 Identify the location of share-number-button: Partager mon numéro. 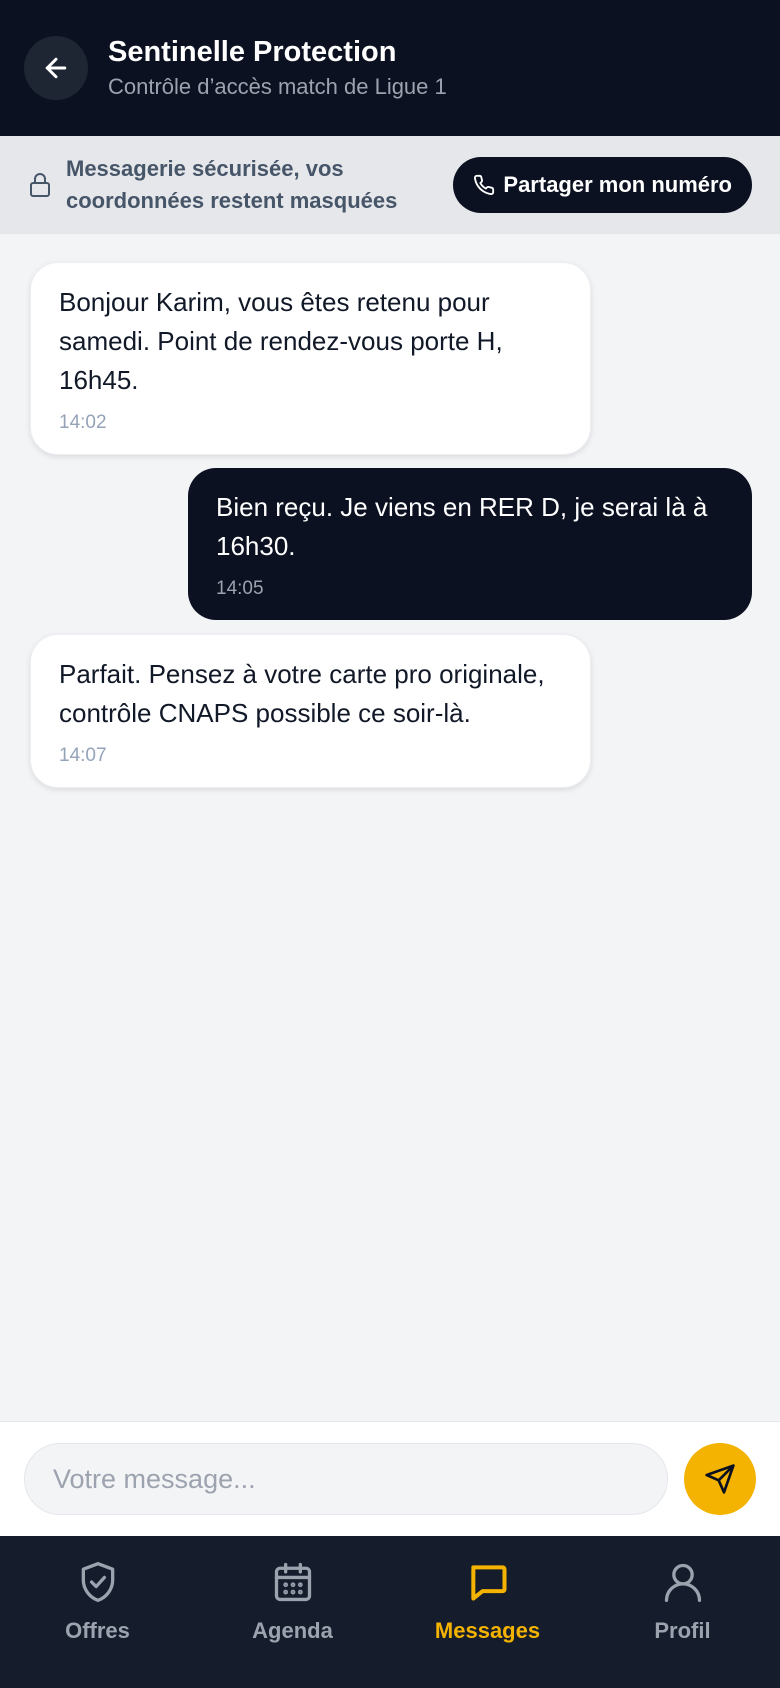
(602, 185).